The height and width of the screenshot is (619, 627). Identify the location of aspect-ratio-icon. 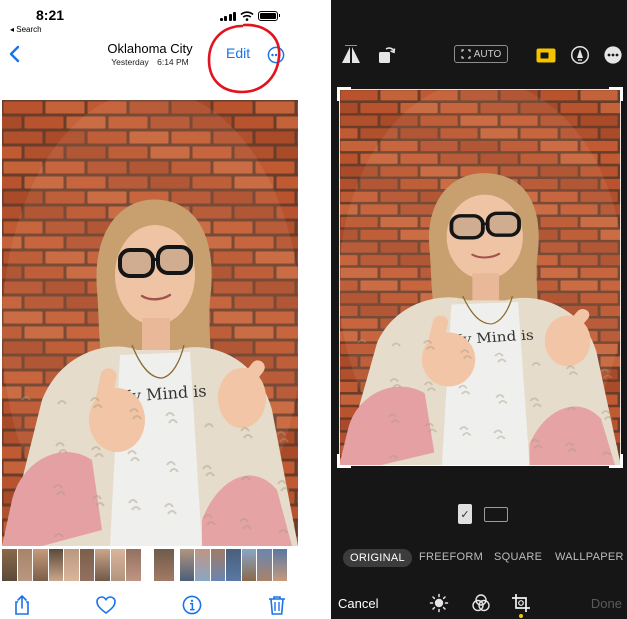
(546, 55).